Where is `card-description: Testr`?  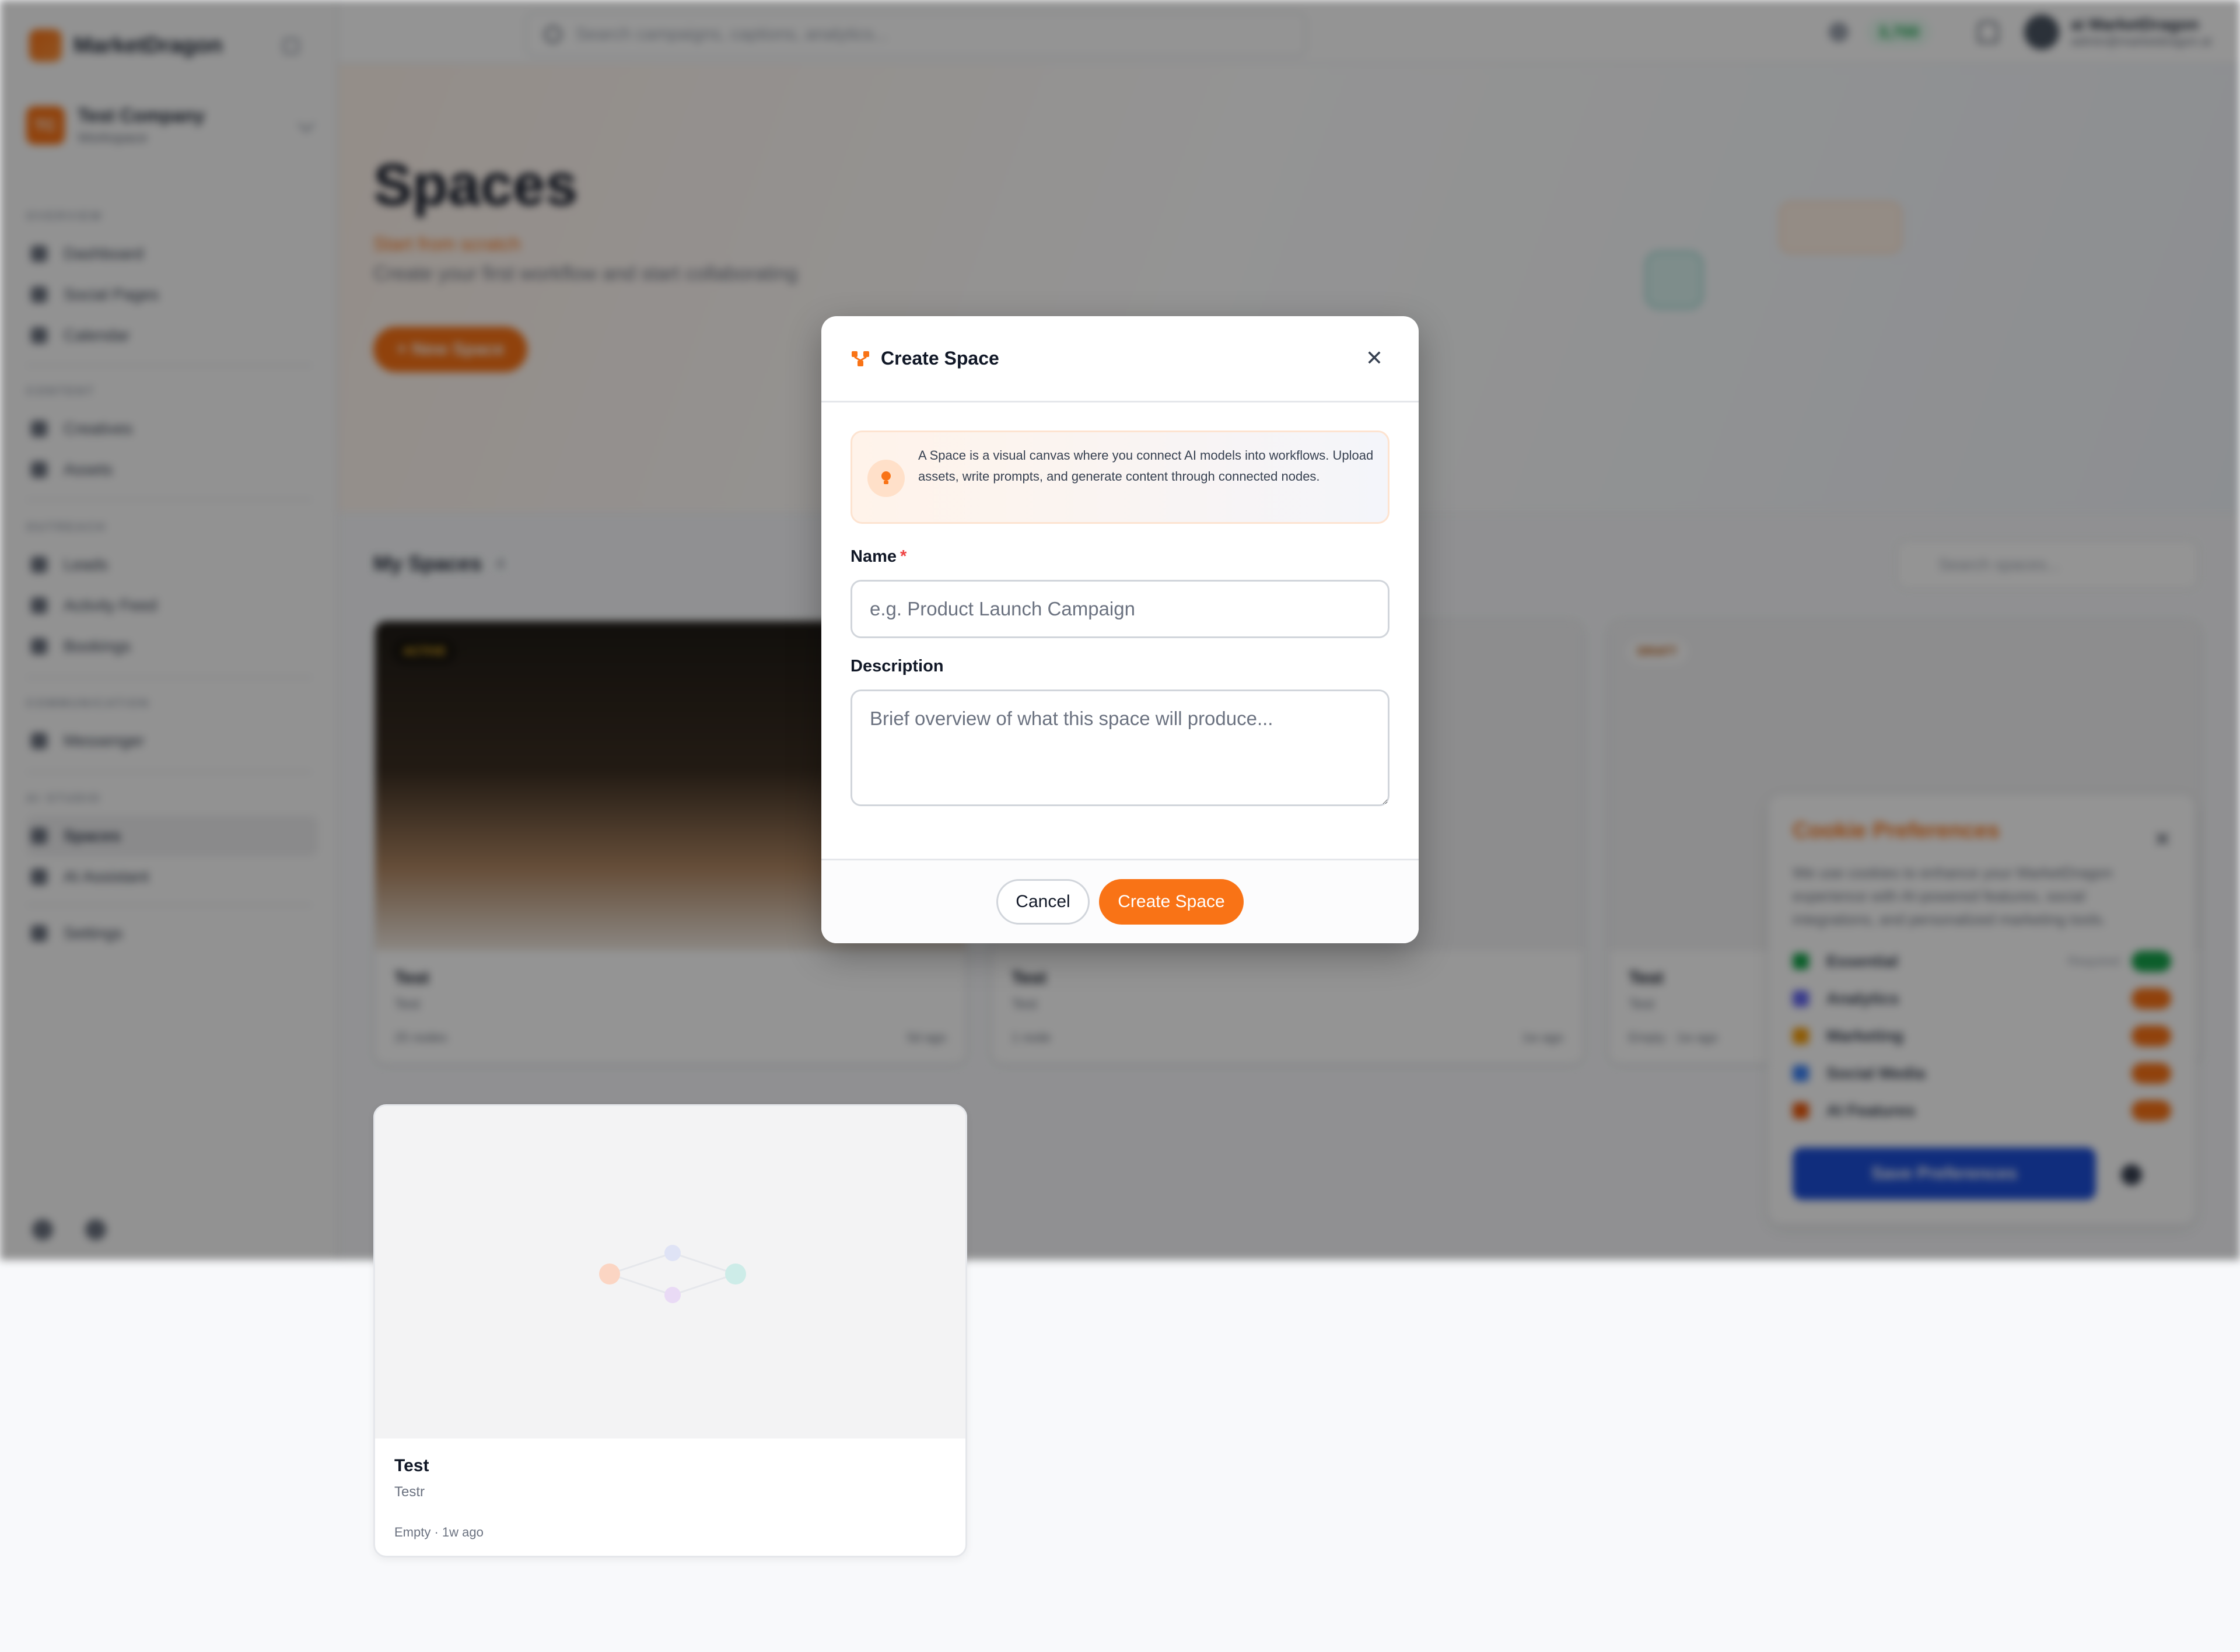 card-description: Testr is located at coordinates (409, 1492).